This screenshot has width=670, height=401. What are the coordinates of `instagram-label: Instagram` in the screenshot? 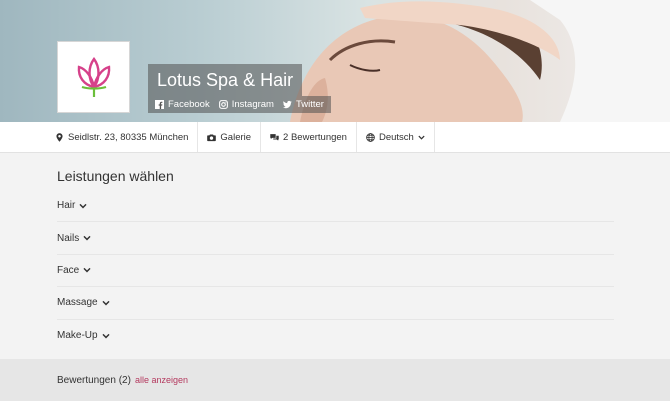 It's located at (252, 104).